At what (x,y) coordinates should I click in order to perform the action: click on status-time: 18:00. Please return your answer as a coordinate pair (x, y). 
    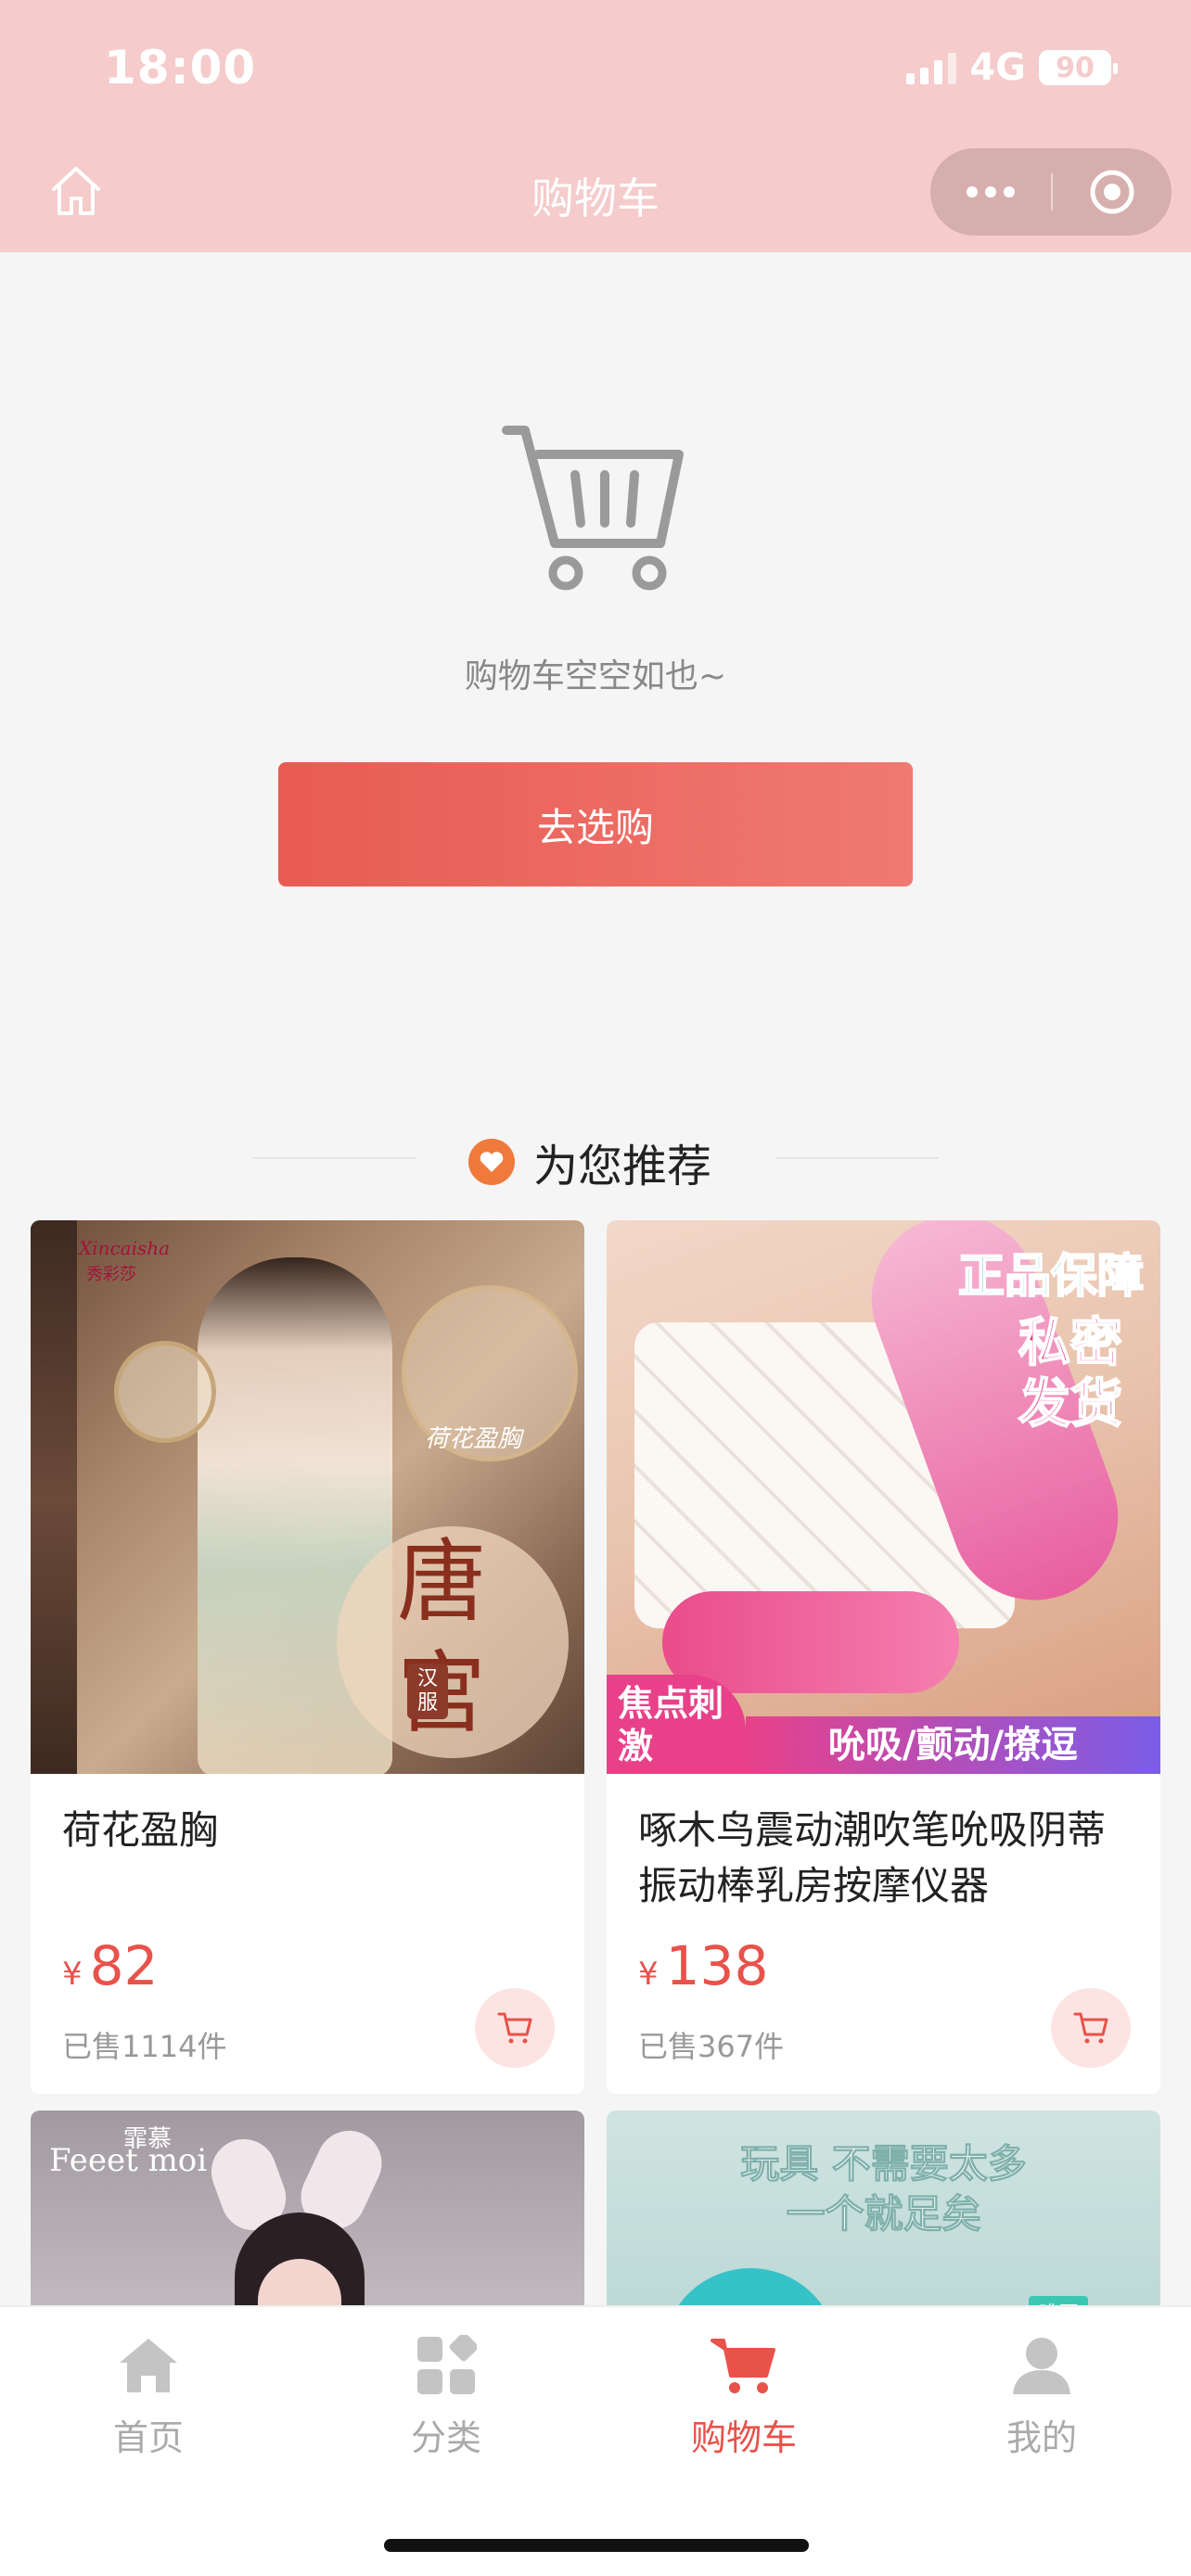
    Looking at the image, I should click on (180, 68).